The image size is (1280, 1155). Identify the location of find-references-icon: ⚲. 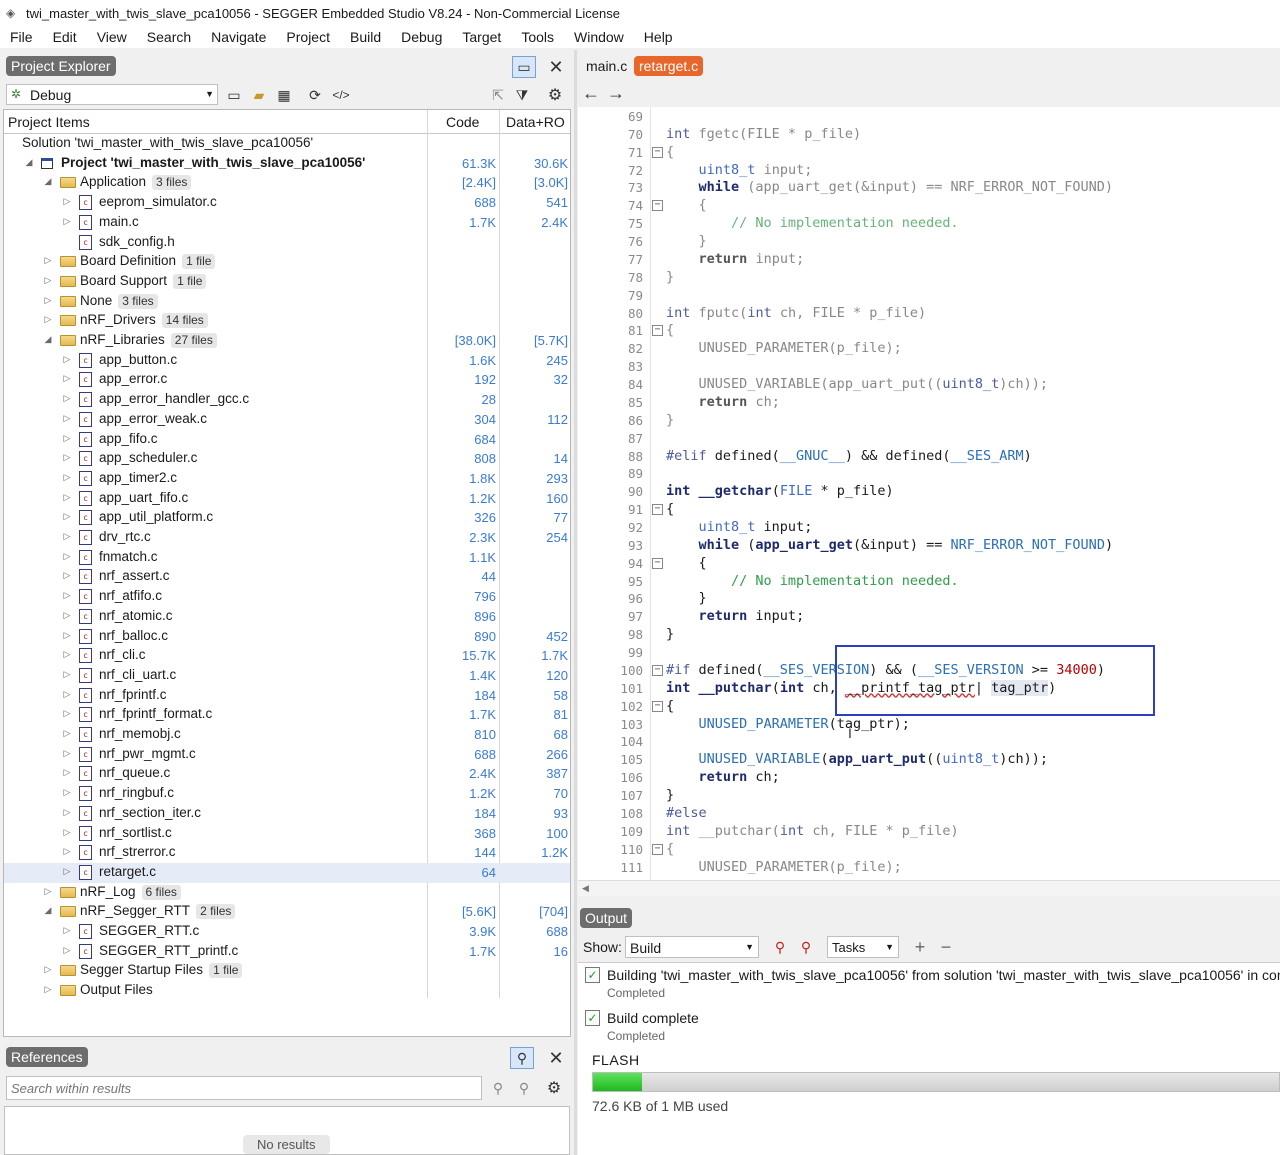
(498, 1088).